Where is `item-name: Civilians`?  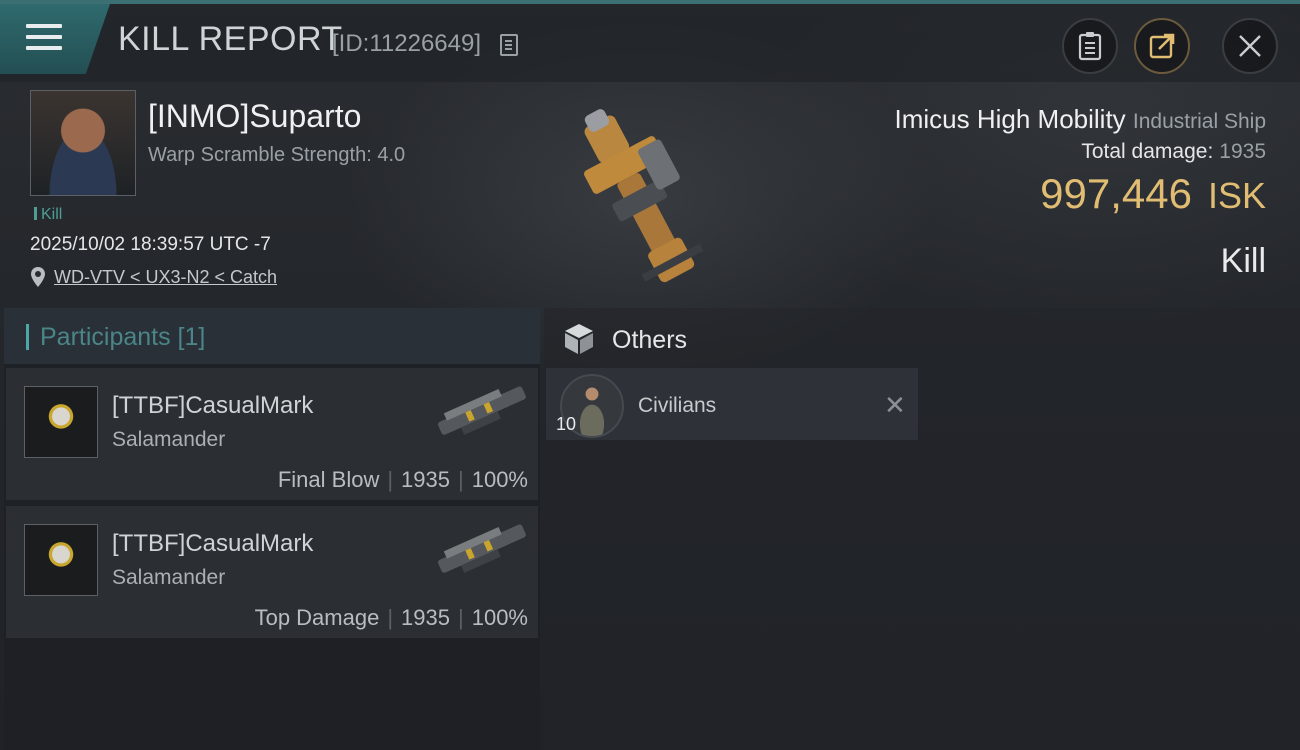 item-name: Civilians is located at coordinates (677, 405).